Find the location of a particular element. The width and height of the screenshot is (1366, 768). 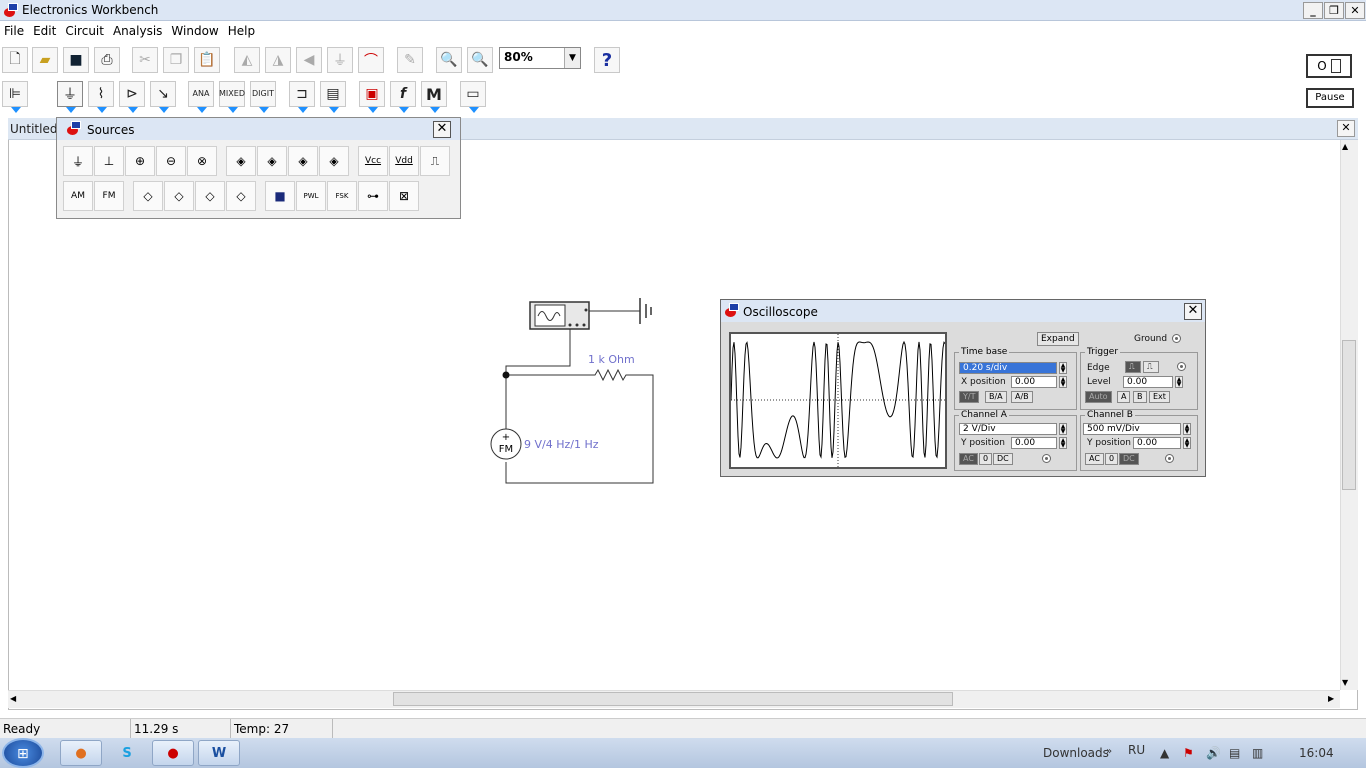

paste-button: 📋 is located at coordinates (207, 60).